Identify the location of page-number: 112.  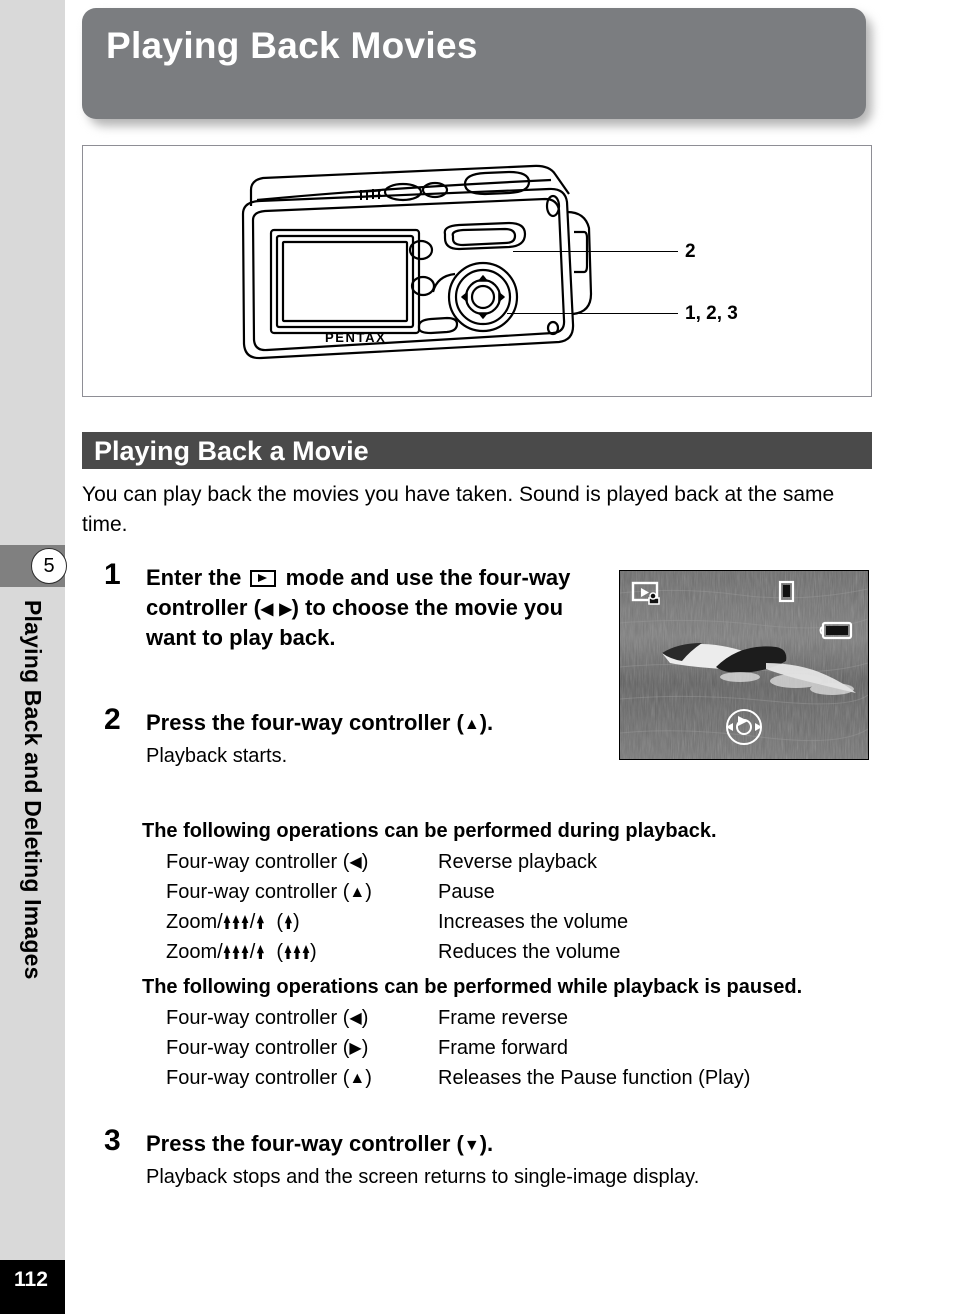
(31, 1279).